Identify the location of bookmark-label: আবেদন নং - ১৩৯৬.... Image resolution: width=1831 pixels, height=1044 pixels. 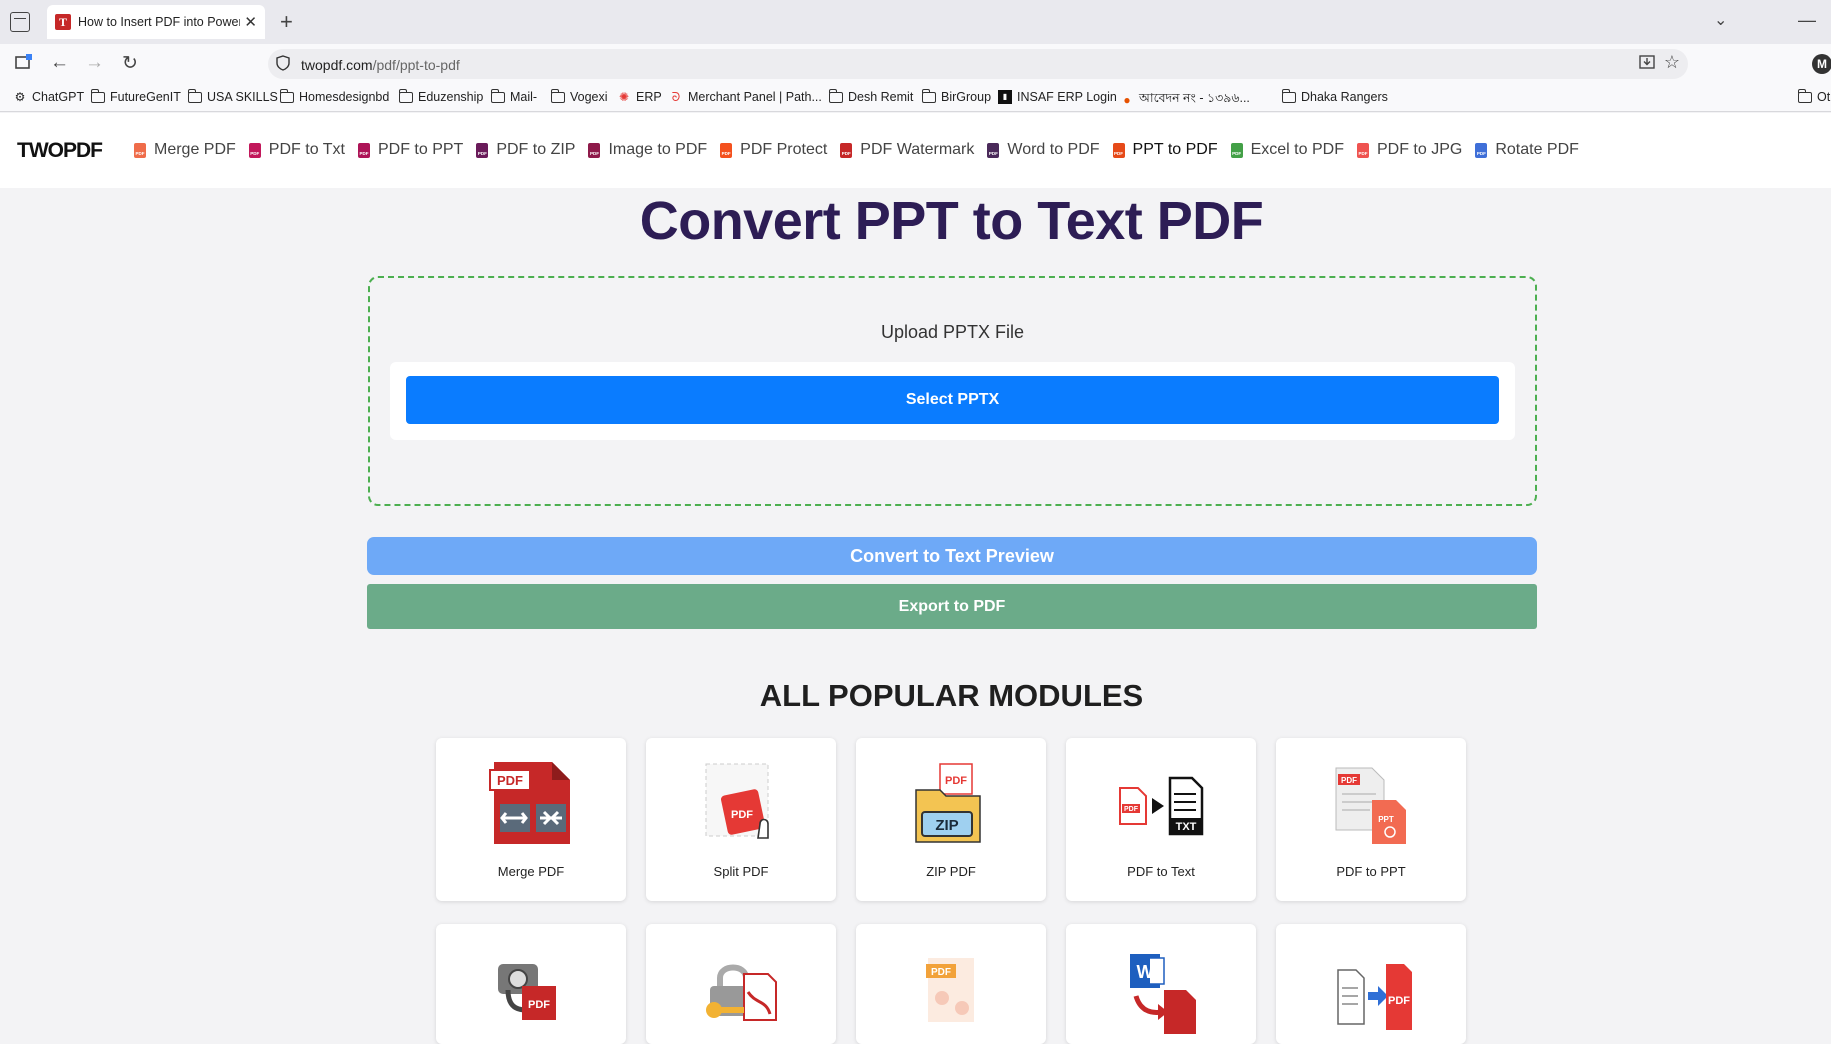
(1194, 98).